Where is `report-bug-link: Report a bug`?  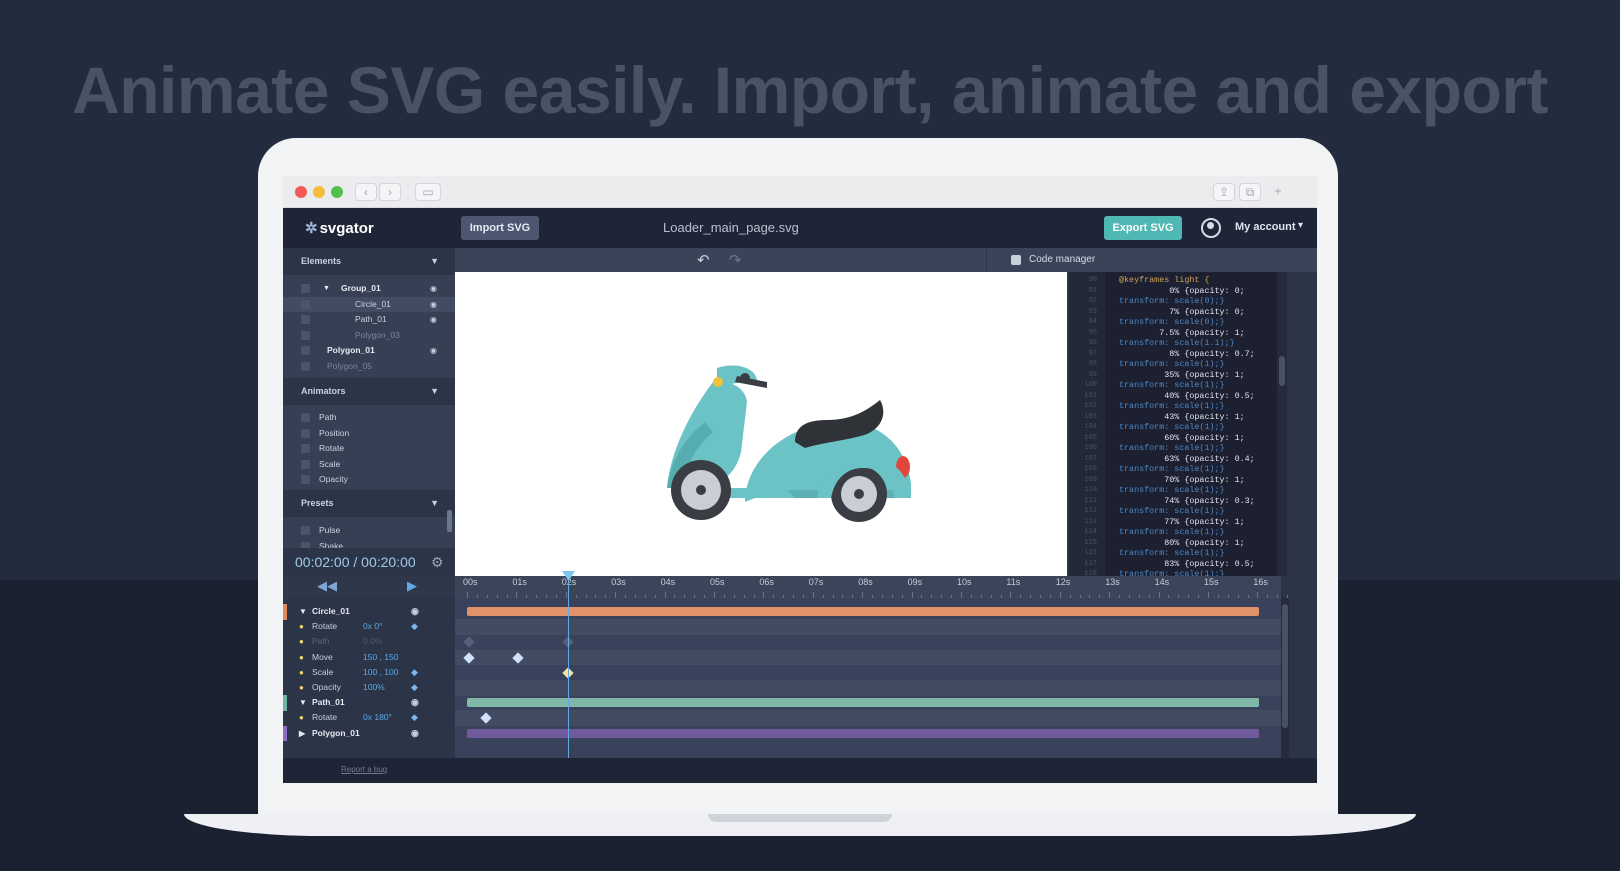
report-bug-link: Report a bug is located at coordinates (364, 769).